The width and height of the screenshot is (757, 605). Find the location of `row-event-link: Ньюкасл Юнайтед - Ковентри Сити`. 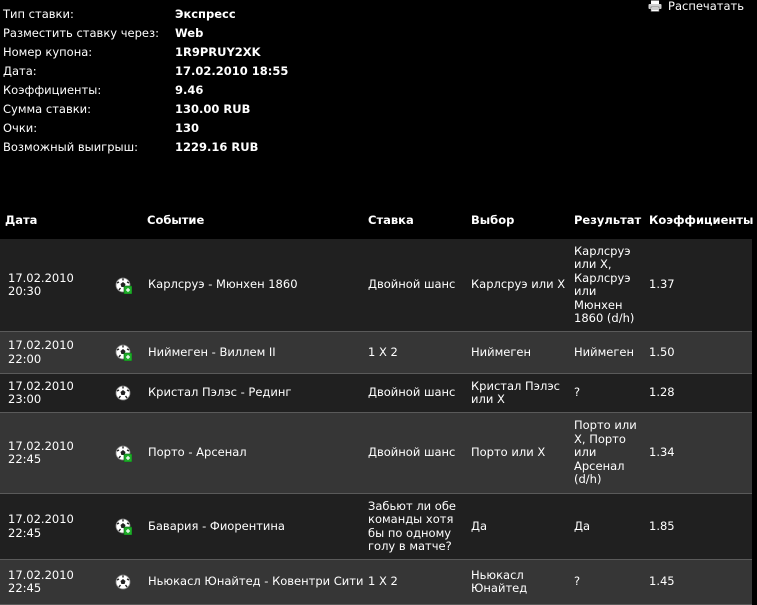

row-event-link: Ньюкасл Юнайтед - Ковентри Сити is located at coordinates (255, 582).